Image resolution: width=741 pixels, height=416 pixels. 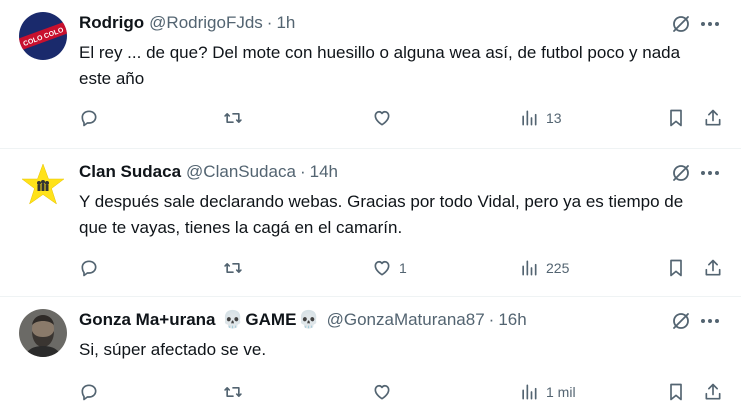 I want to click on views-count: 225, so click(x=558, y=268).